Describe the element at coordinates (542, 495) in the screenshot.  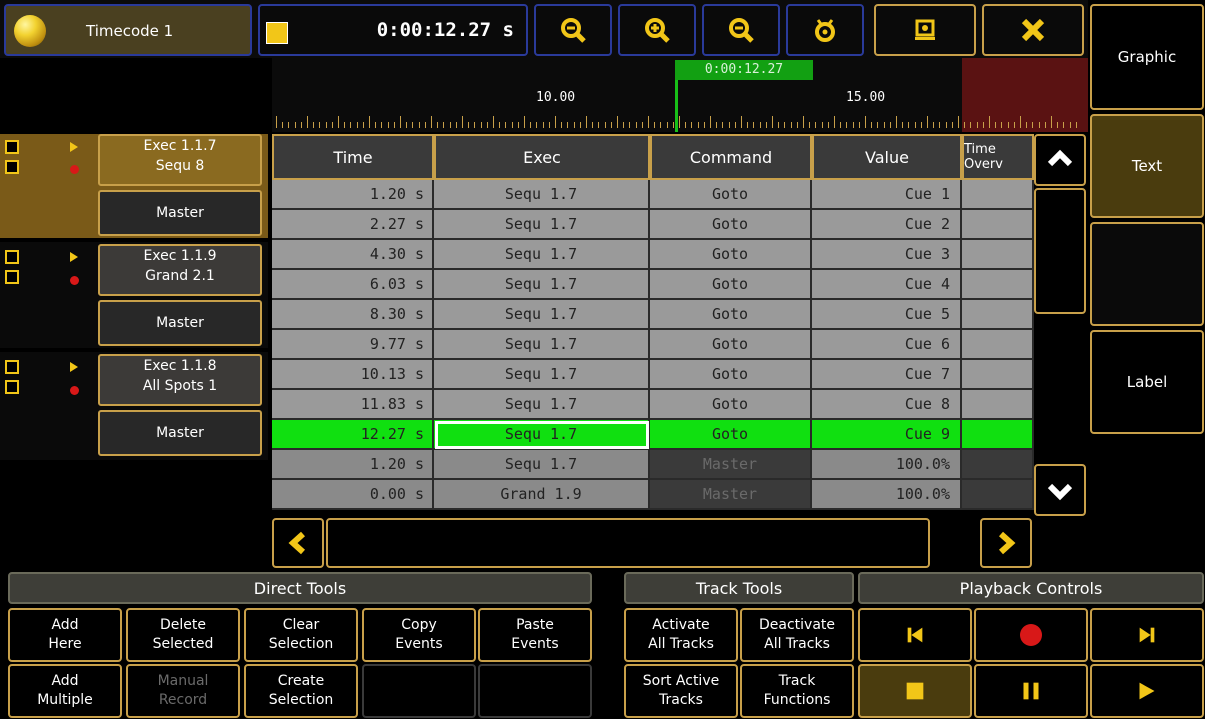
I see `cell-exec: Grand 1.9` at that location.